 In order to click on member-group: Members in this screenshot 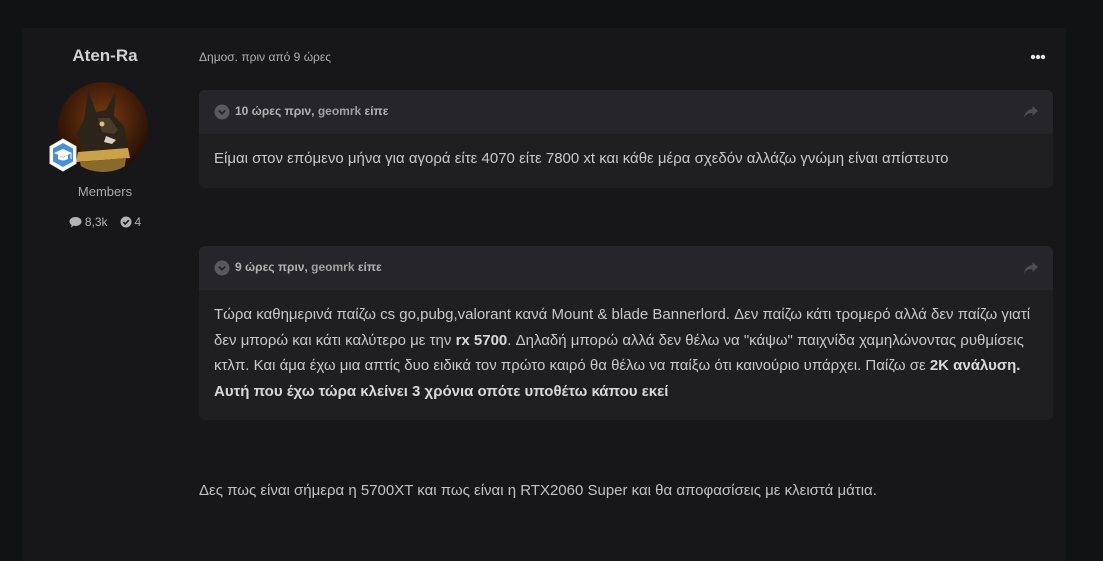, I will do `click(105, 191)`.